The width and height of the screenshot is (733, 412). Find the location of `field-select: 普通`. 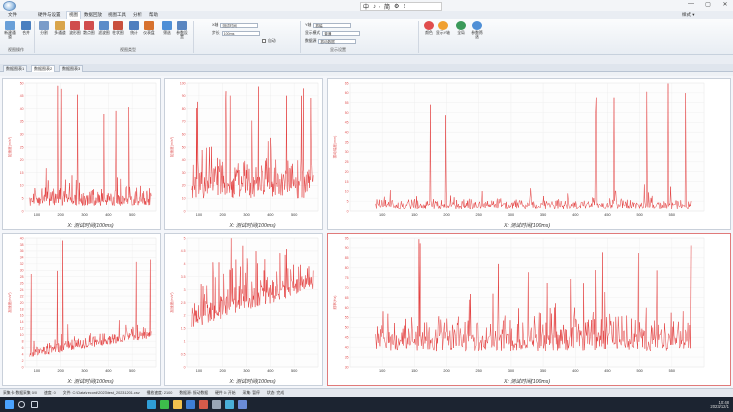

field-select: 普通 is located at coordinates (341, 33).